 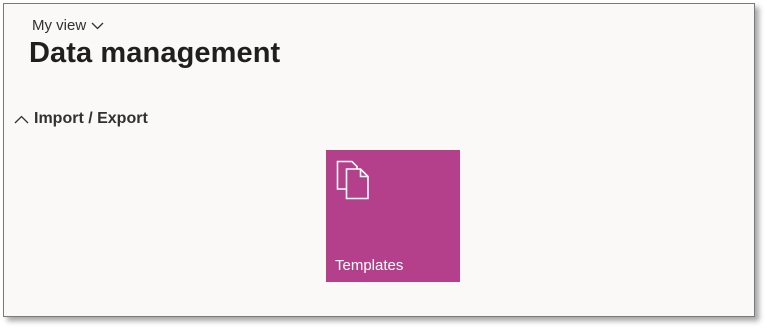 I want to click on chevron-down-icon, so click(x=97, y=26).